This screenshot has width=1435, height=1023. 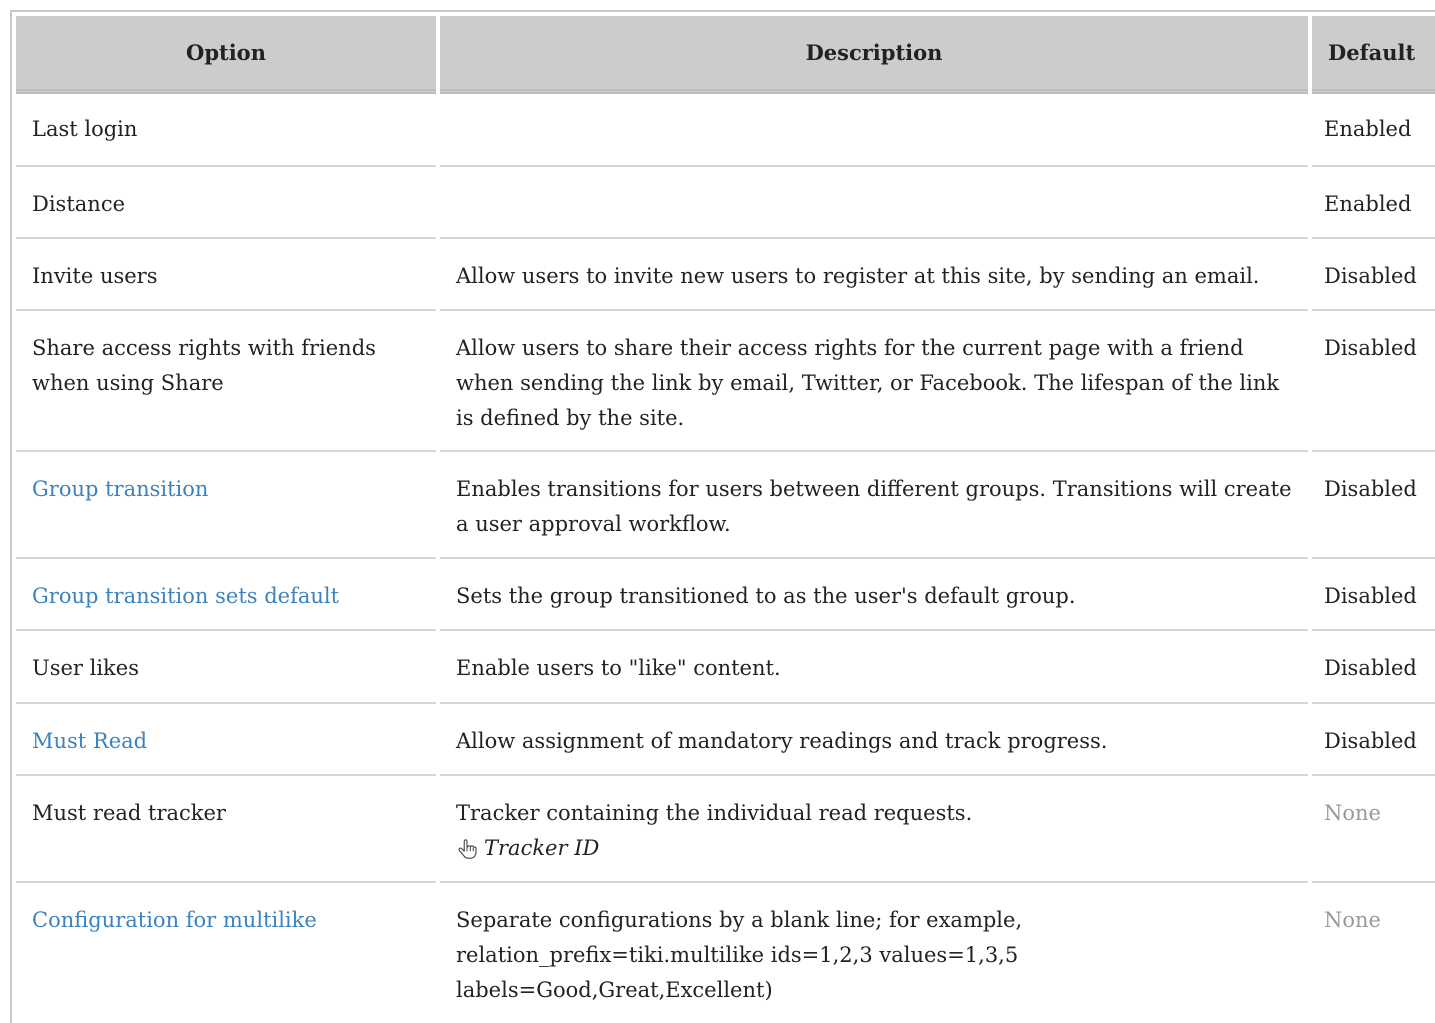 I want to click on option-cell: Must Read, so click(x=226, y=740).